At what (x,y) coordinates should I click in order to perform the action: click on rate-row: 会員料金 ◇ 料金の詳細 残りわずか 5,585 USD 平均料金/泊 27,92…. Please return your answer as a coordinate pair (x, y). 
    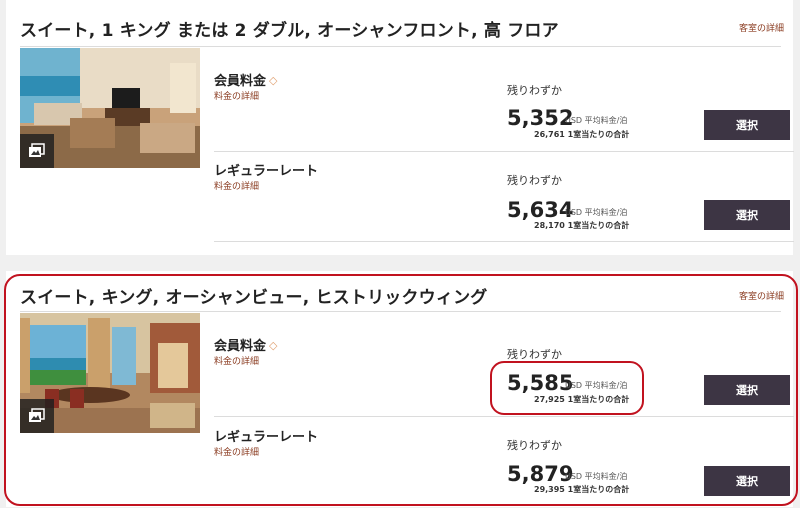
    Looking at the image, I should click on (504, 376).